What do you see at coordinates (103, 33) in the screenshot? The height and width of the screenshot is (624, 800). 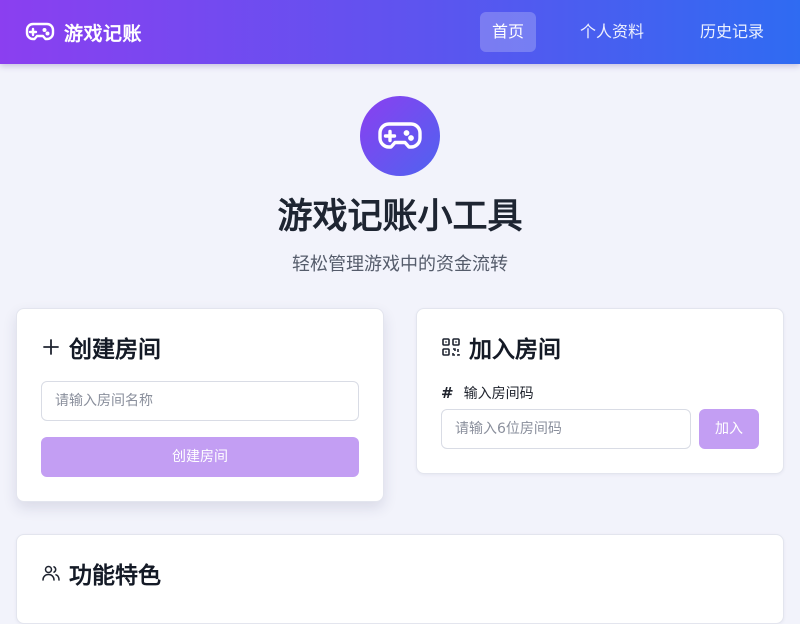 I see `brand-name: 游戏记账` at bounding box center [103, 33].